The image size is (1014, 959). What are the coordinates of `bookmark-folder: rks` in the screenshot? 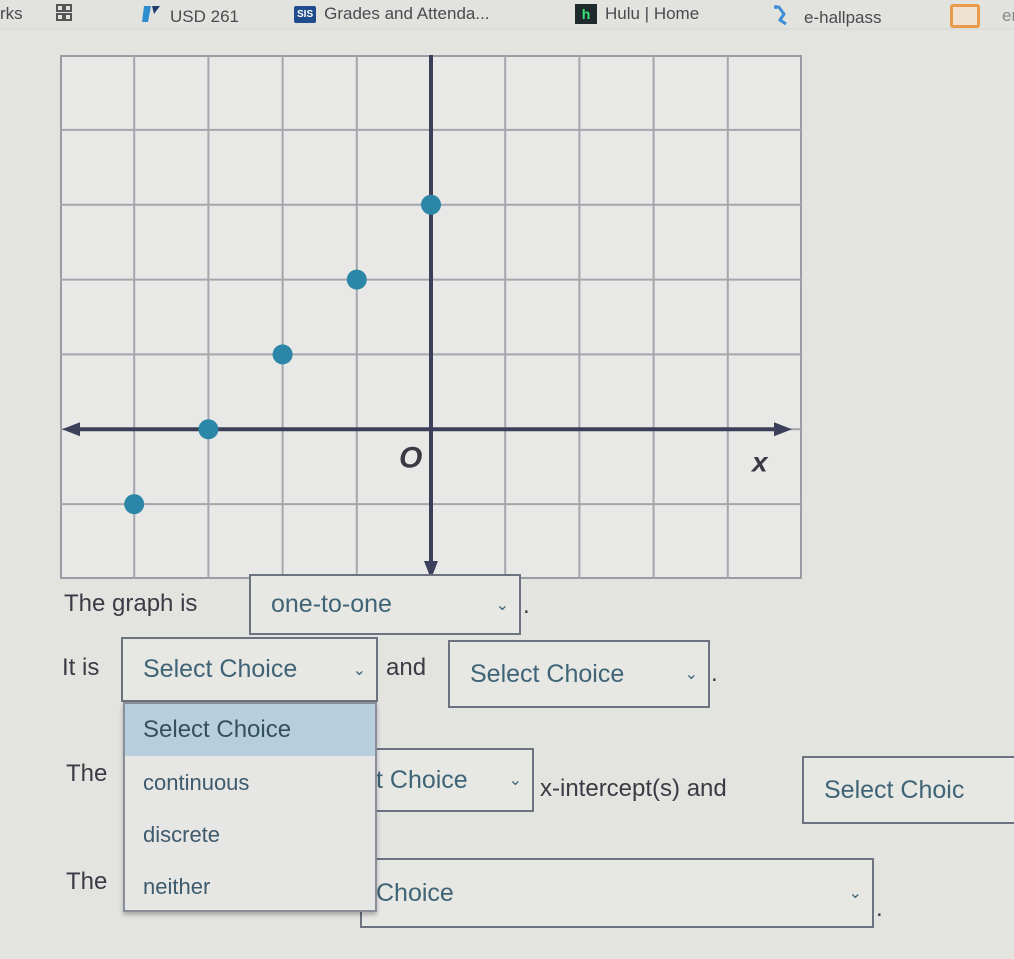 It's located at (11, 14).